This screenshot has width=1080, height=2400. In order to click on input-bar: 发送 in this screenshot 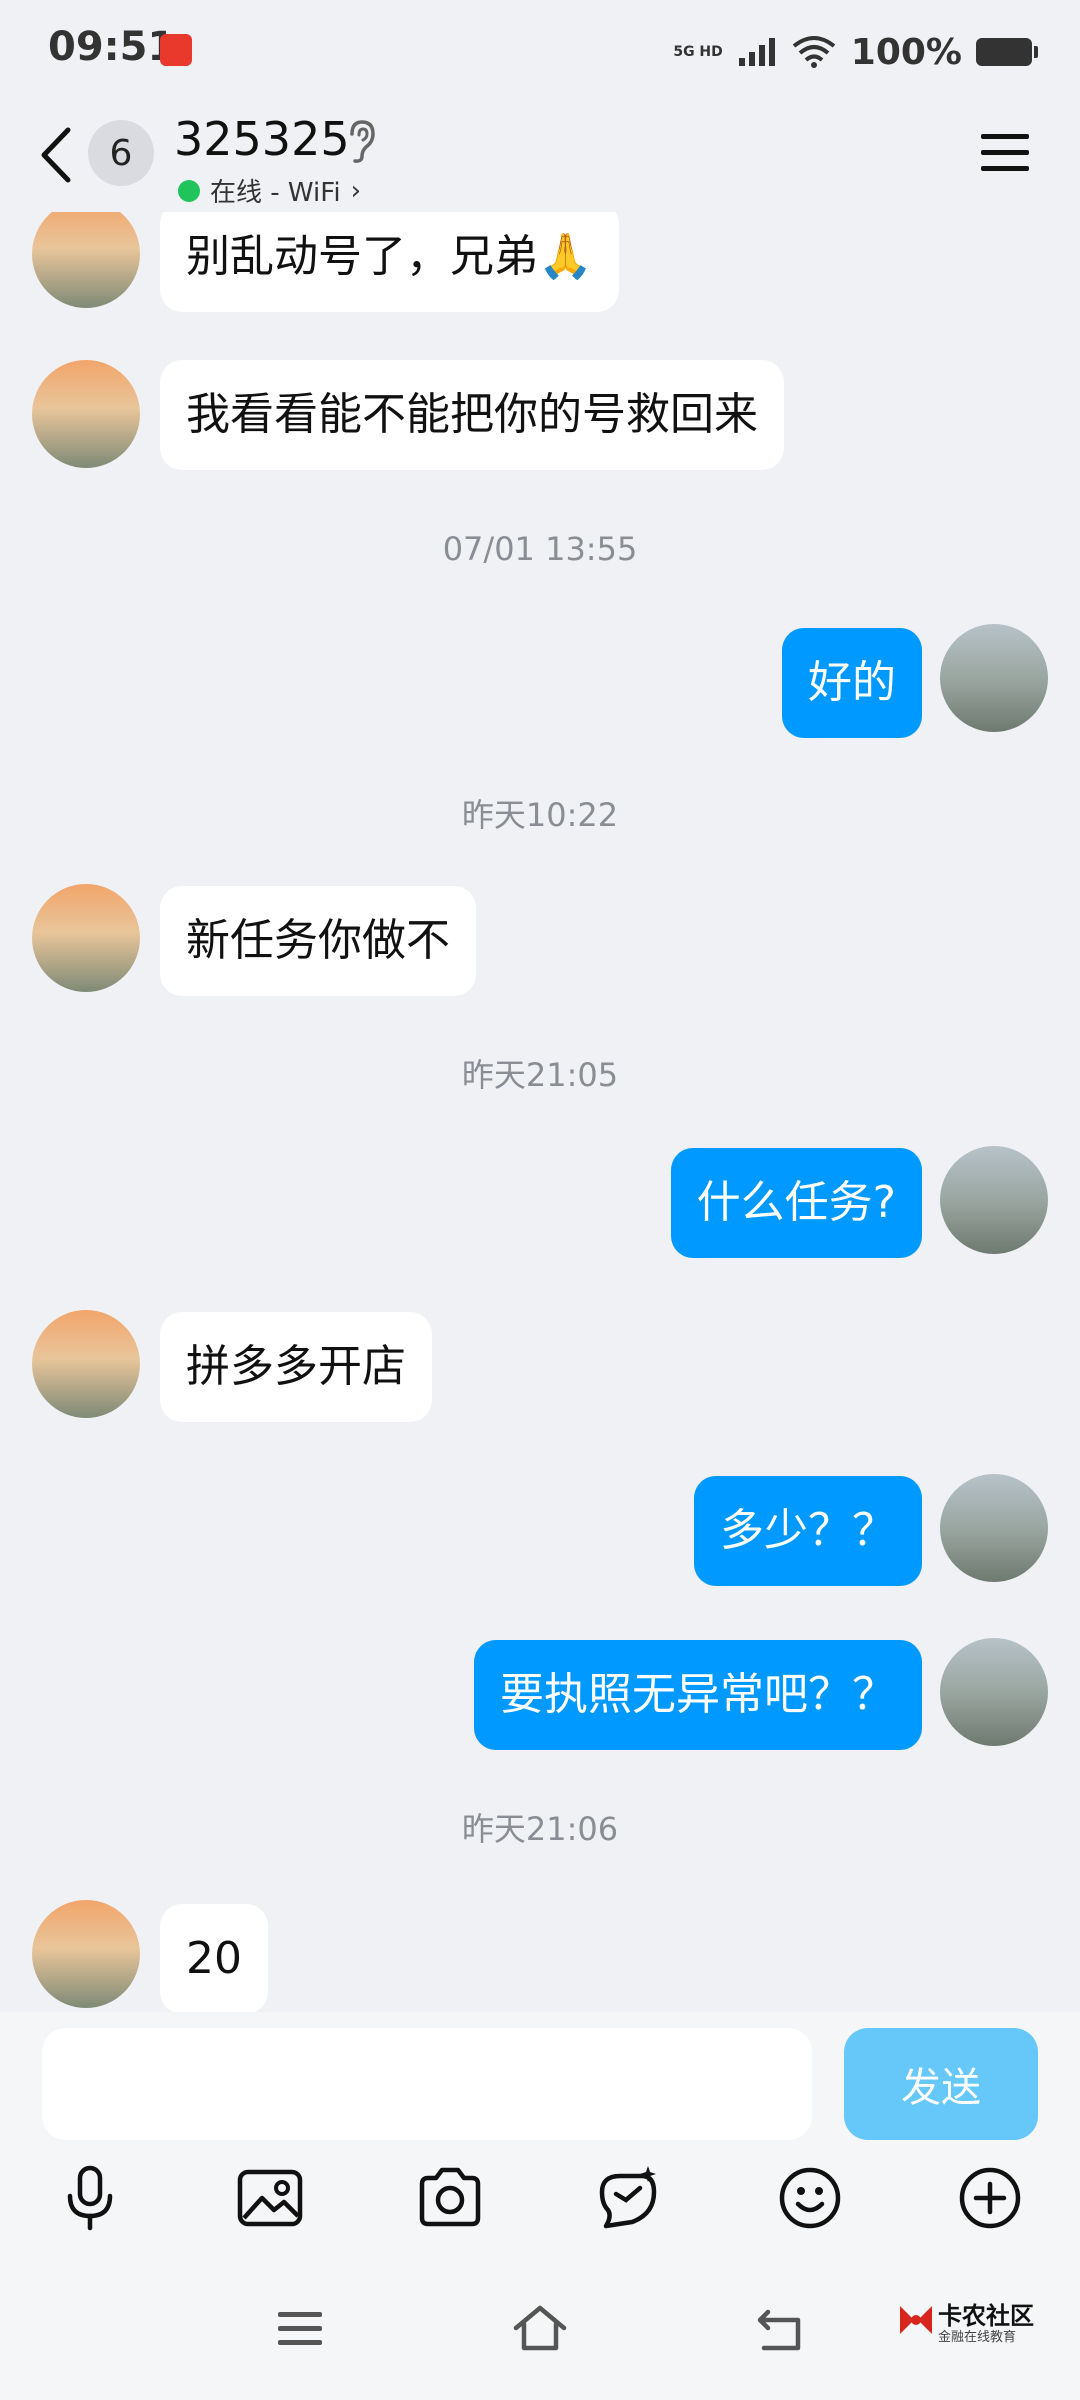, I will do `click(540, 2087)`.